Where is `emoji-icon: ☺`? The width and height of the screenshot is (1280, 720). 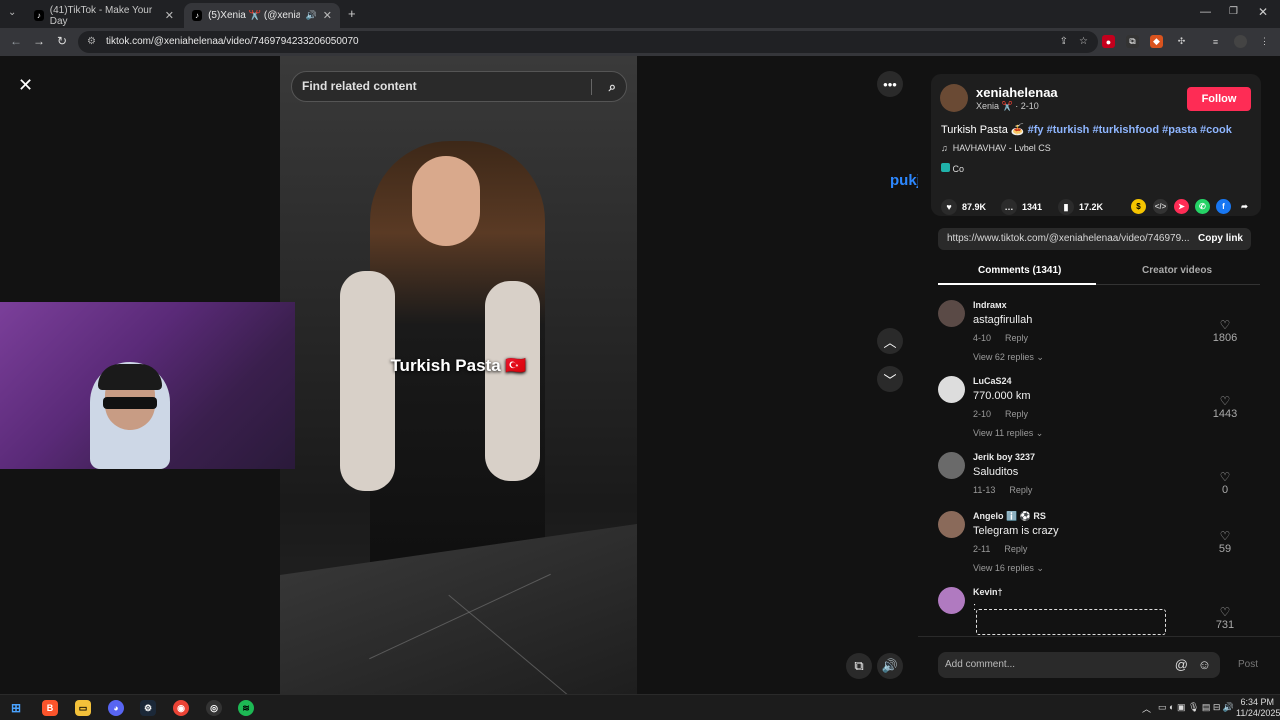 emoji-icon: ☺ is located at coordinates (1204, 665).